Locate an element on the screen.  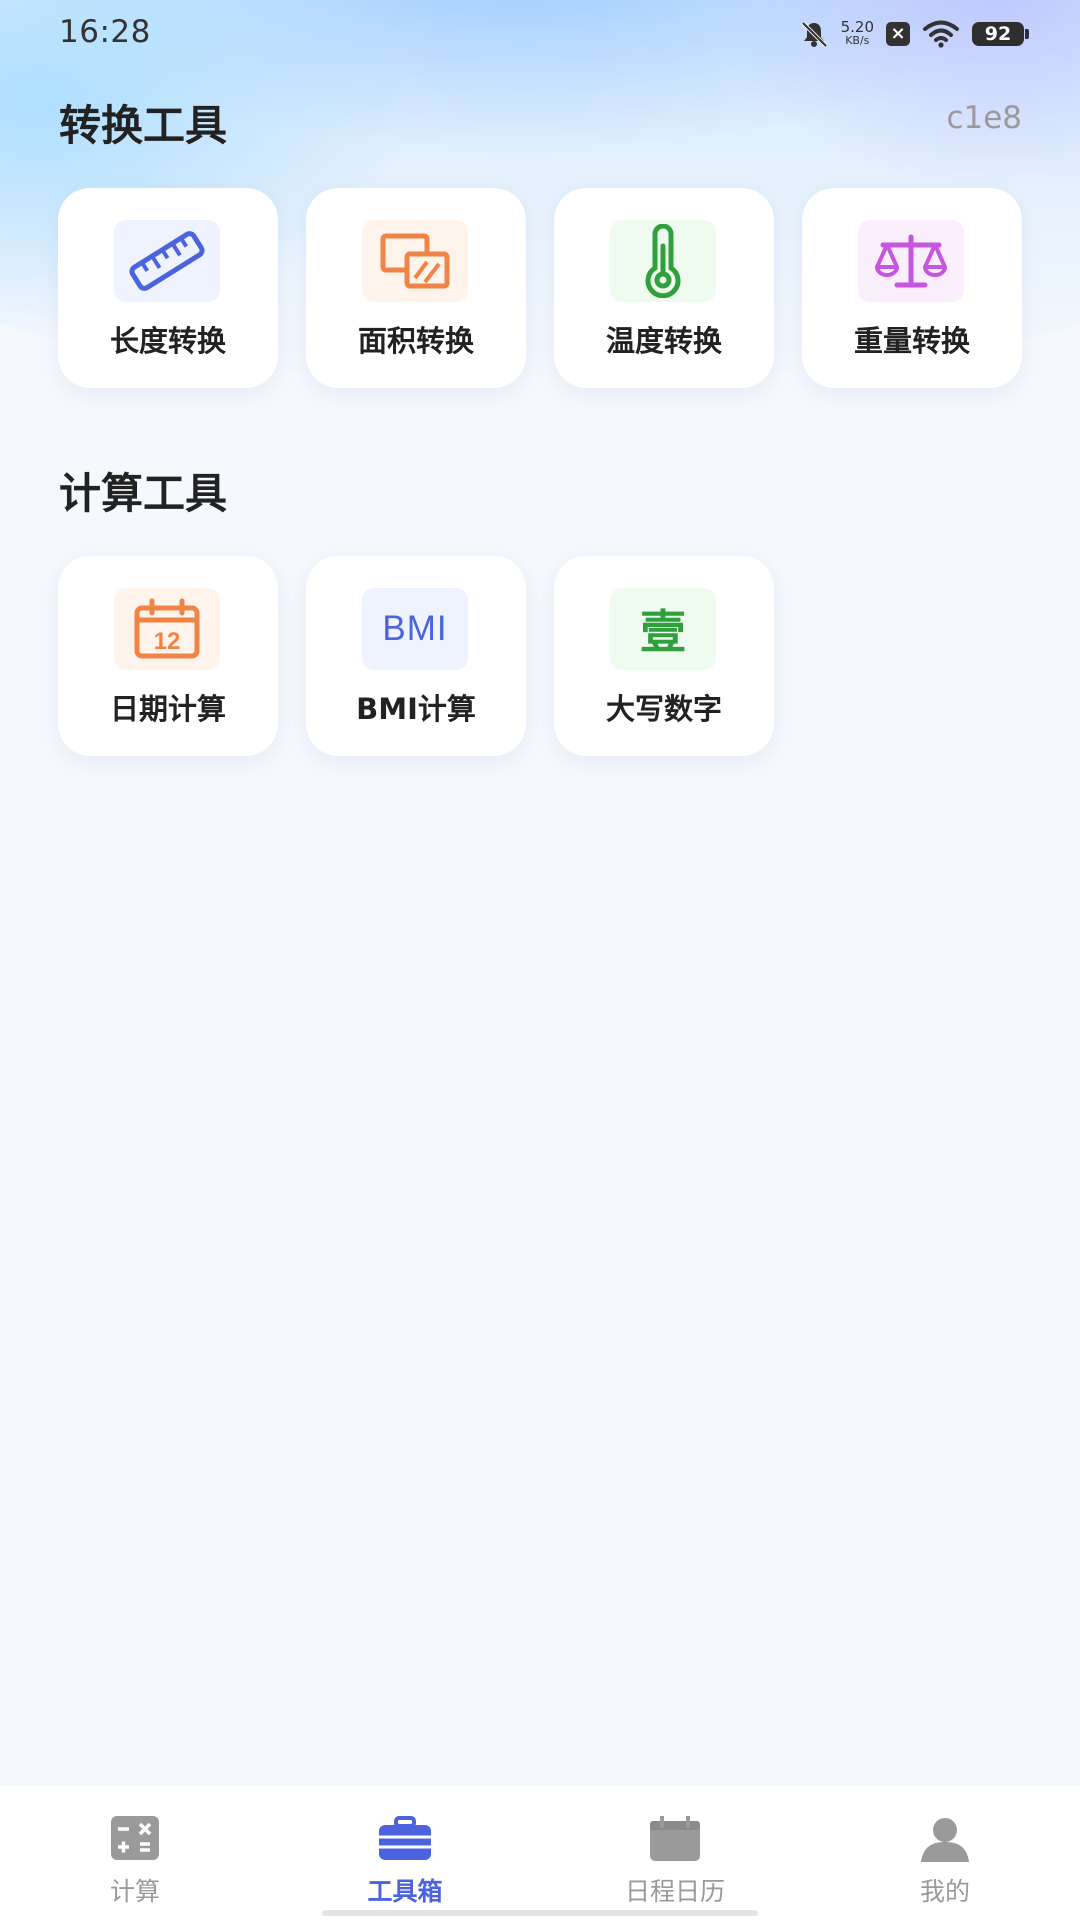
nav-label-mine: 我的 is located at coordinates (944, 1891).